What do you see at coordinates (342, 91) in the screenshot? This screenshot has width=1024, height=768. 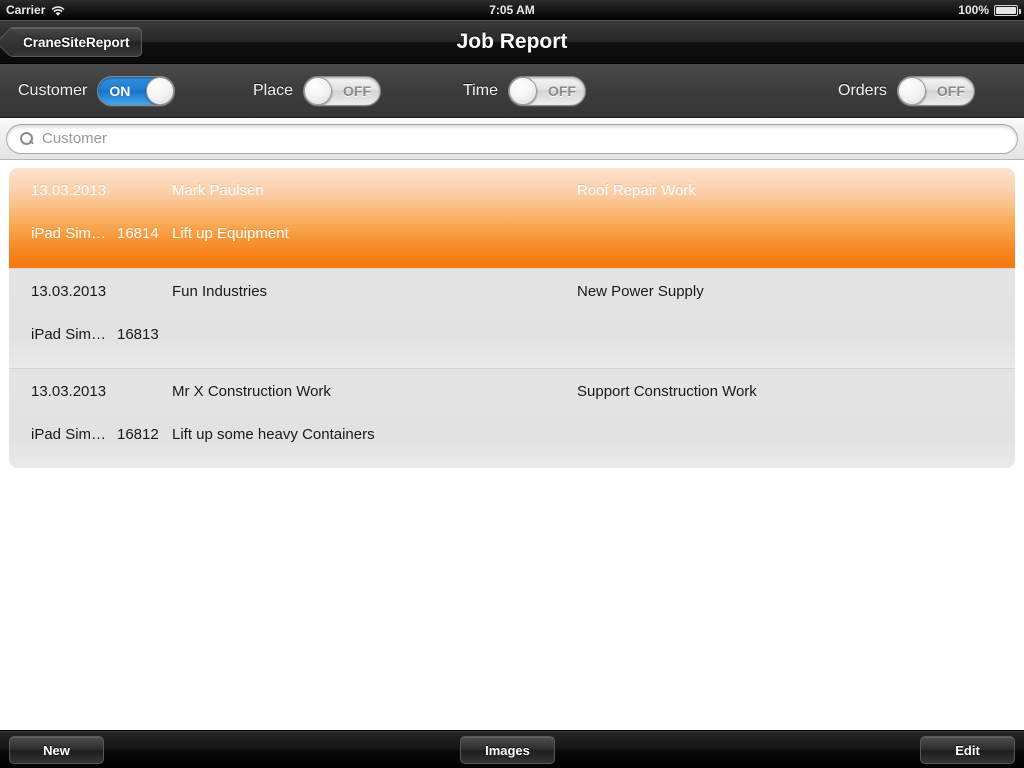 I see `toggle-place: OFF` at bounding box center [342, 91].